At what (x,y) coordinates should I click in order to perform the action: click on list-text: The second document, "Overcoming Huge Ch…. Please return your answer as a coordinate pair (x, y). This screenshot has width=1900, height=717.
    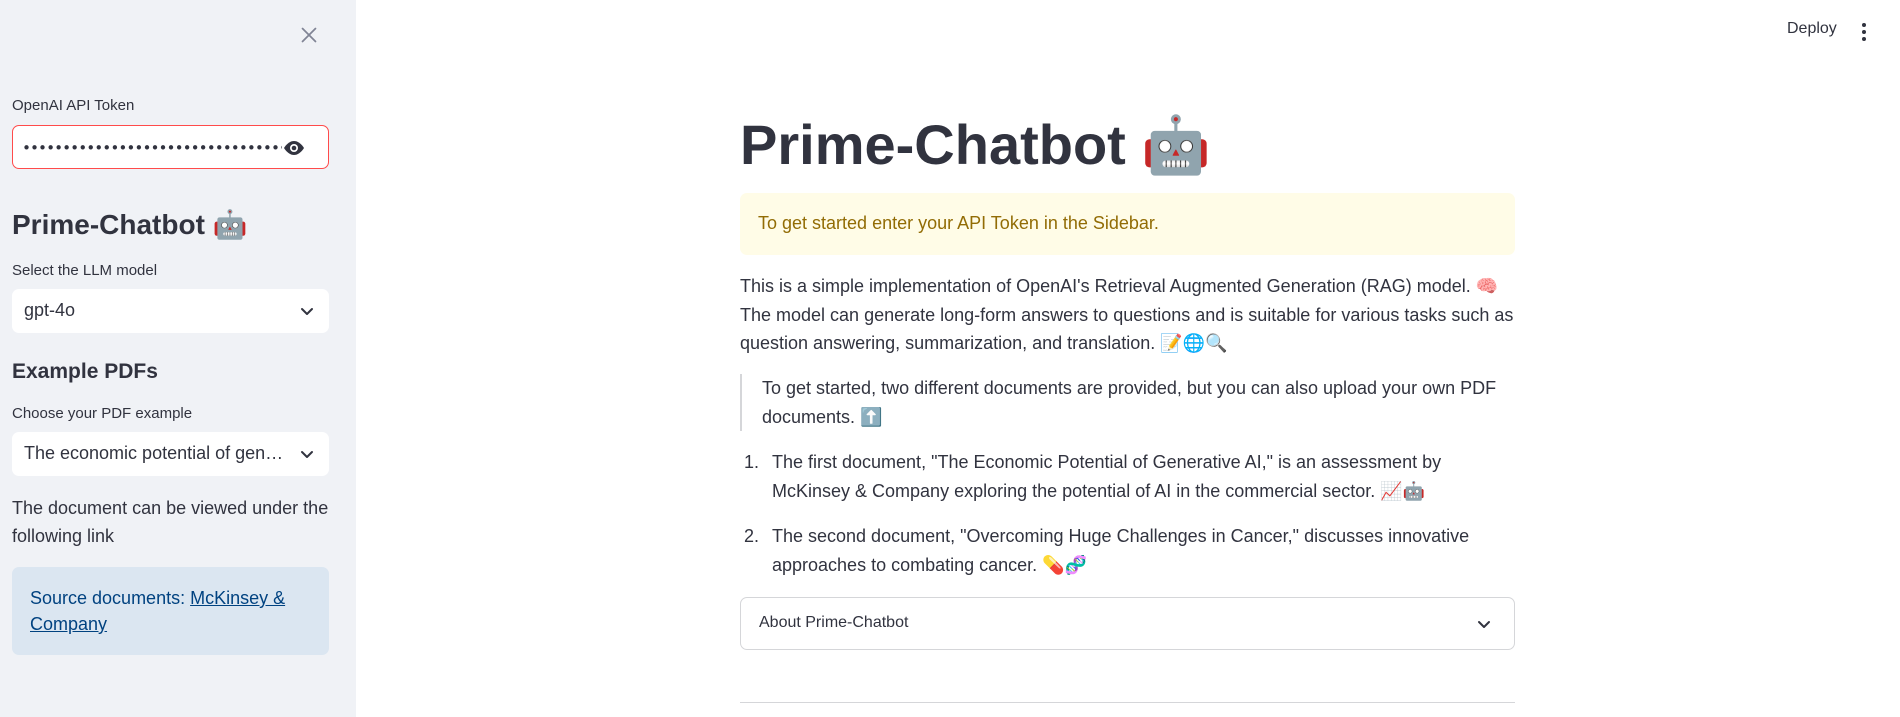
    Looking at the image, I should click on (1121, 550).